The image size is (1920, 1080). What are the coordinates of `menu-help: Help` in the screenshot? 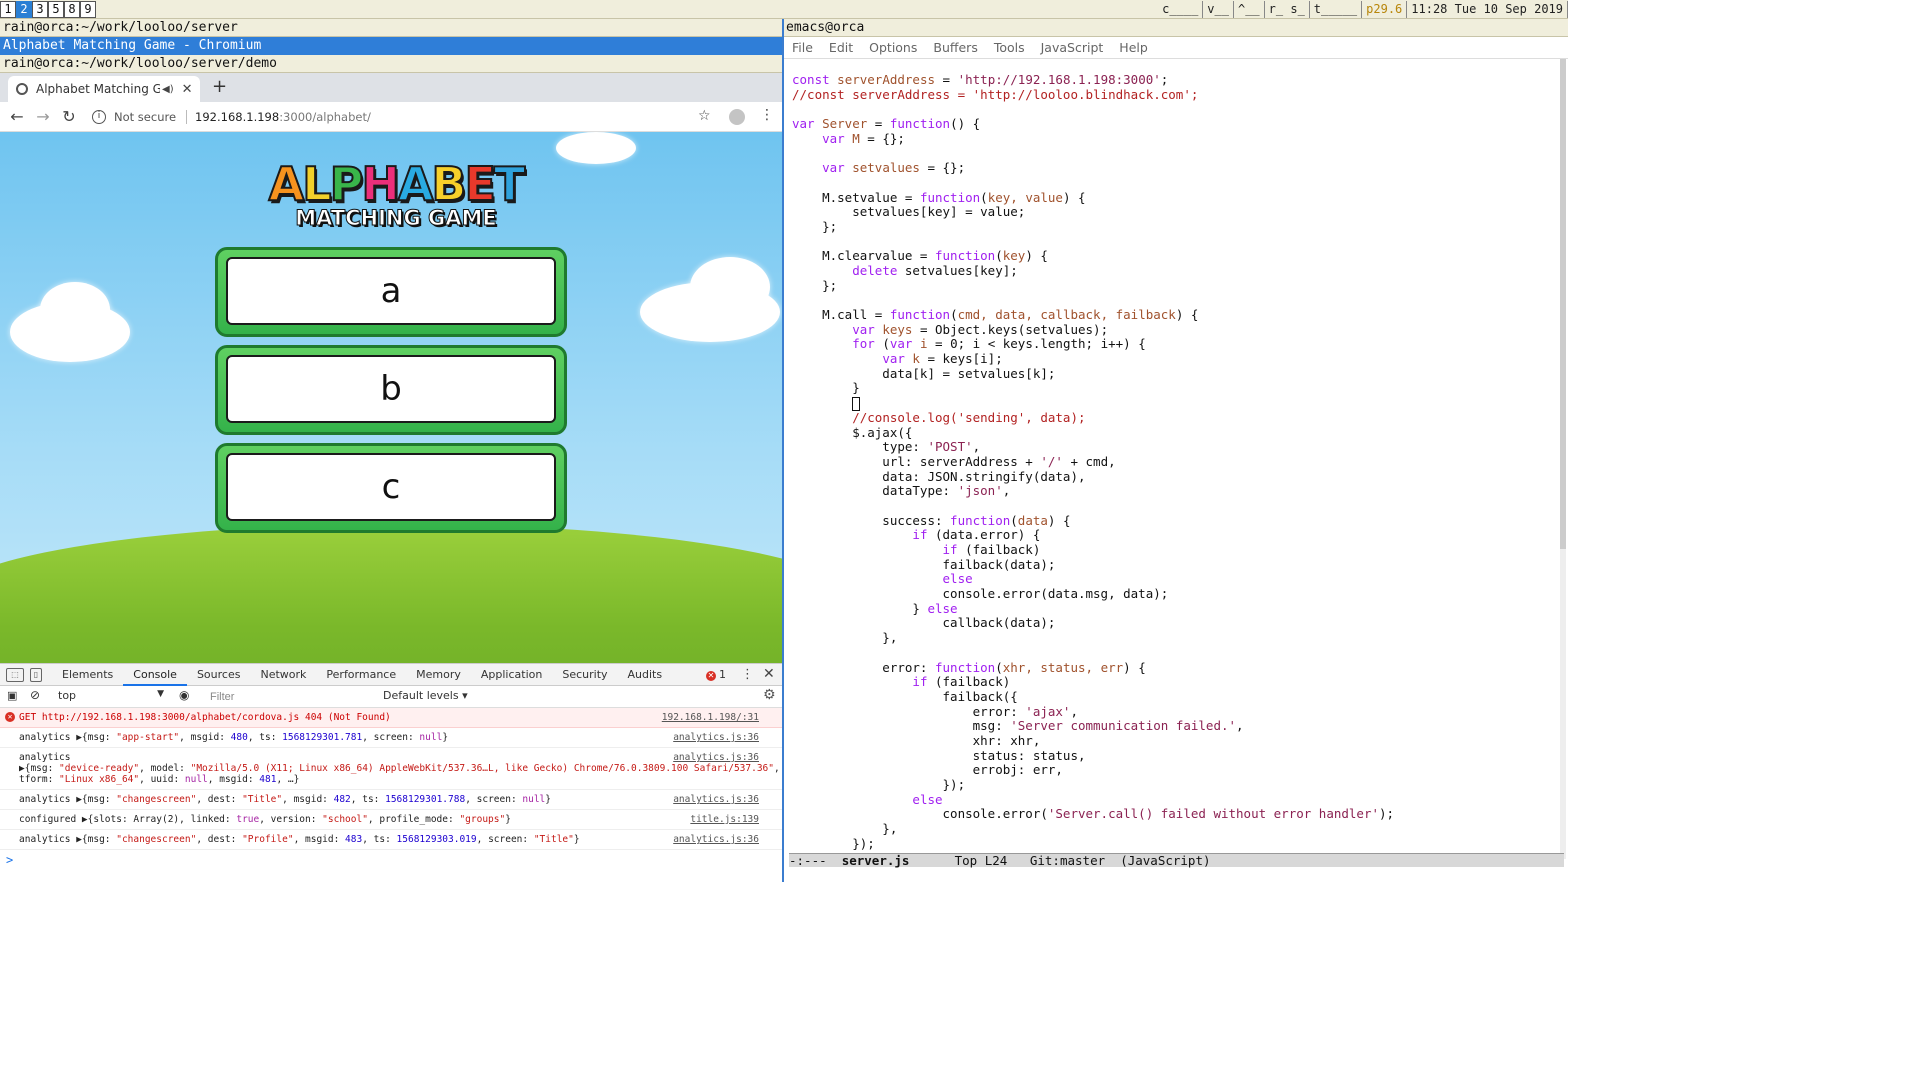 It's located at (1133, 47).